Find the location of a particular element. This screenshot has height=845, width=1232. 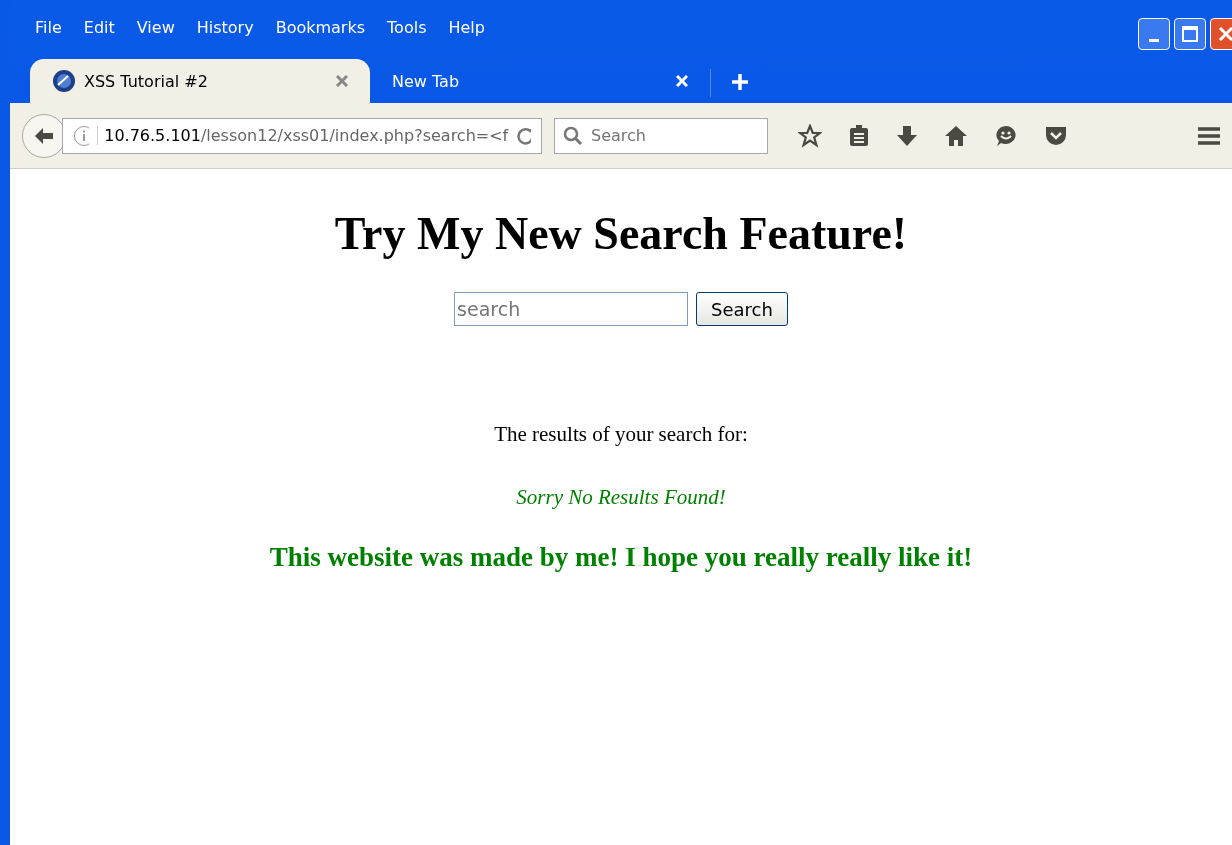

new-tab-icon is located at coordinates (740, 82).